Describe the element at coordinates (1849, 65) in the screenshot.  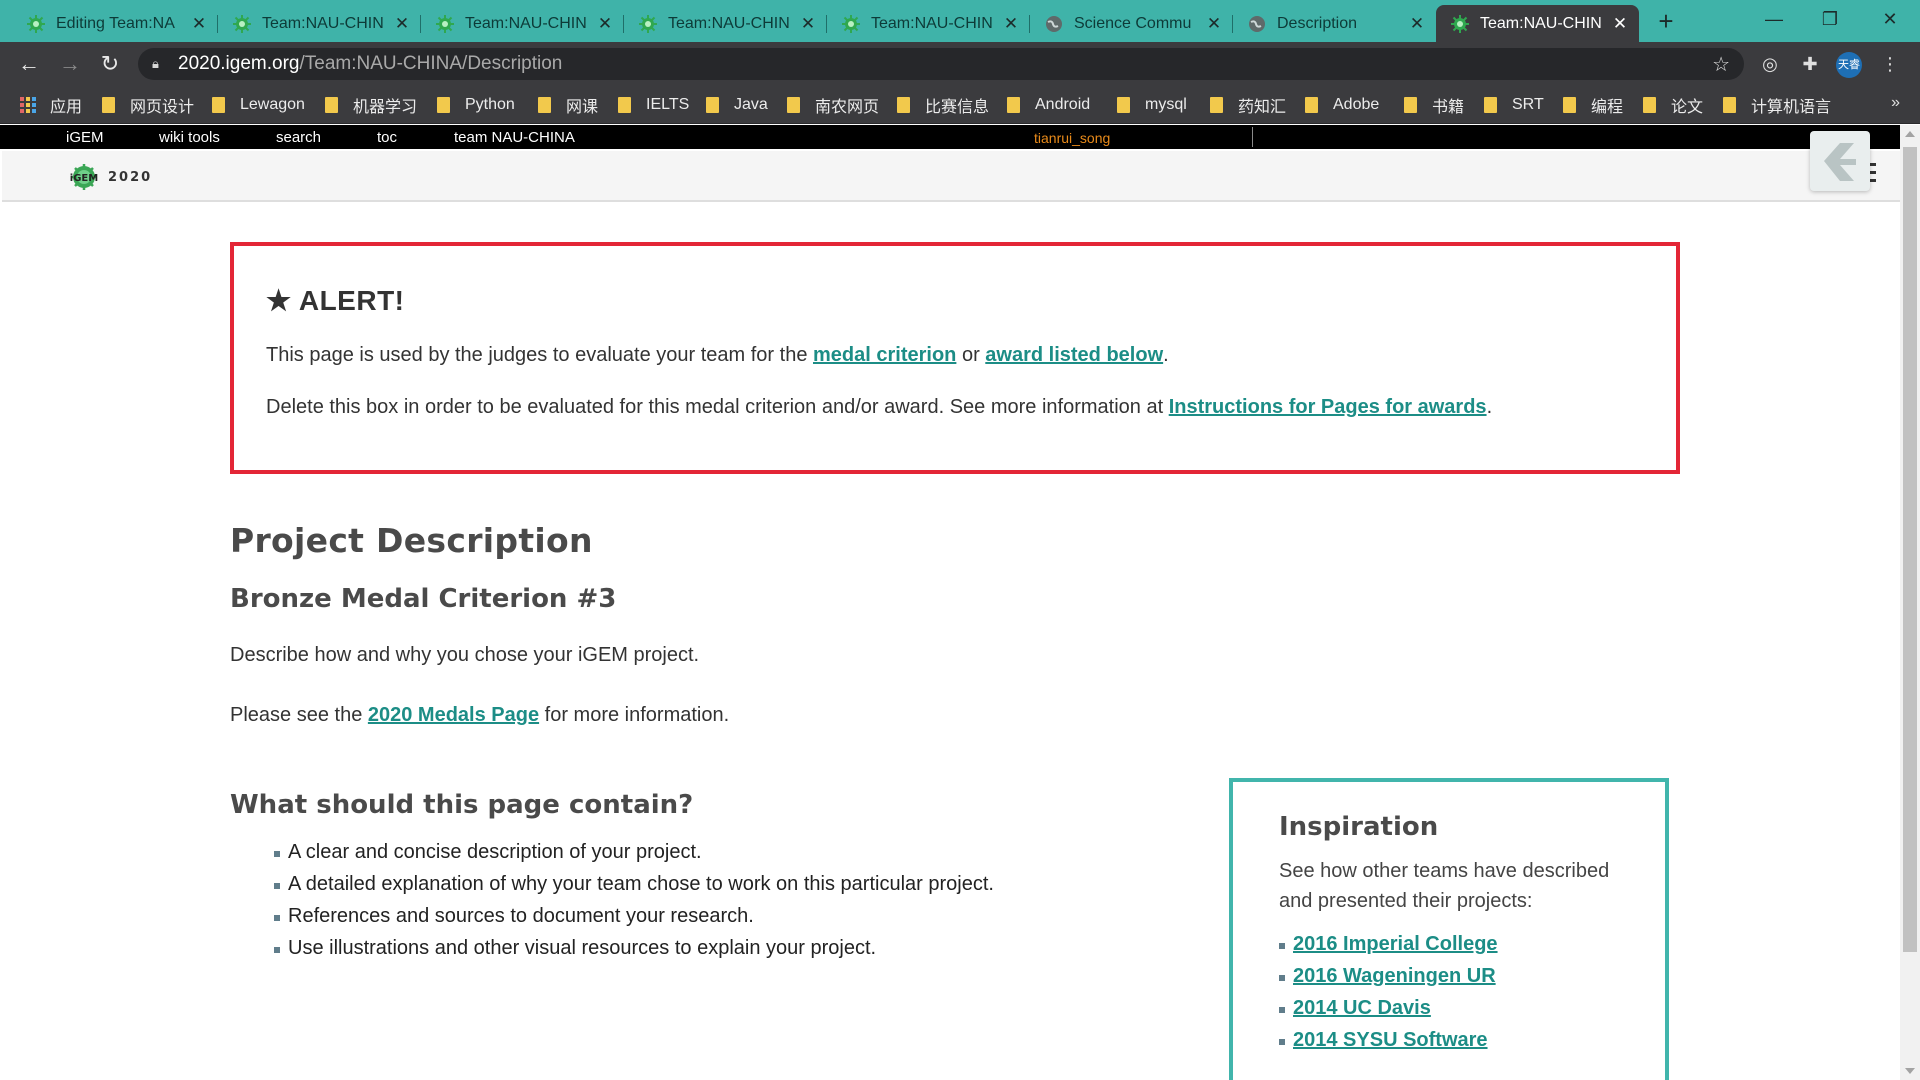
I see `profile-avatar: 天睿` at that location.